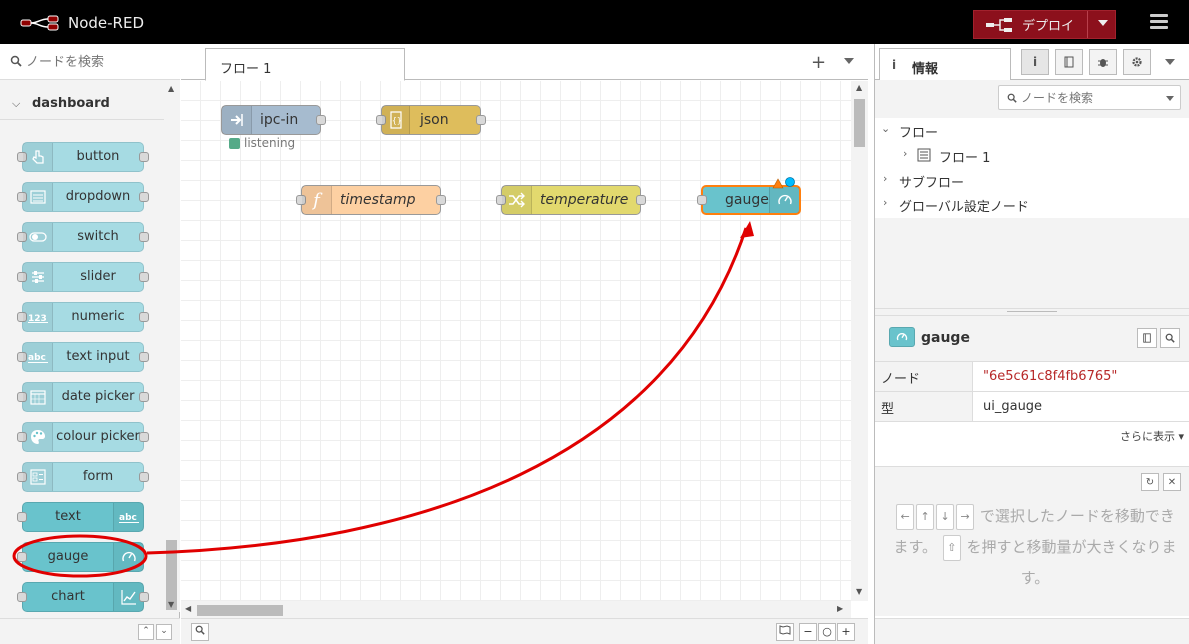 This screenshot has height=644, width=1189. Describe the element at coordinates (818, 62) in the screenshot. I see `add-flow-icon: +` at that location.